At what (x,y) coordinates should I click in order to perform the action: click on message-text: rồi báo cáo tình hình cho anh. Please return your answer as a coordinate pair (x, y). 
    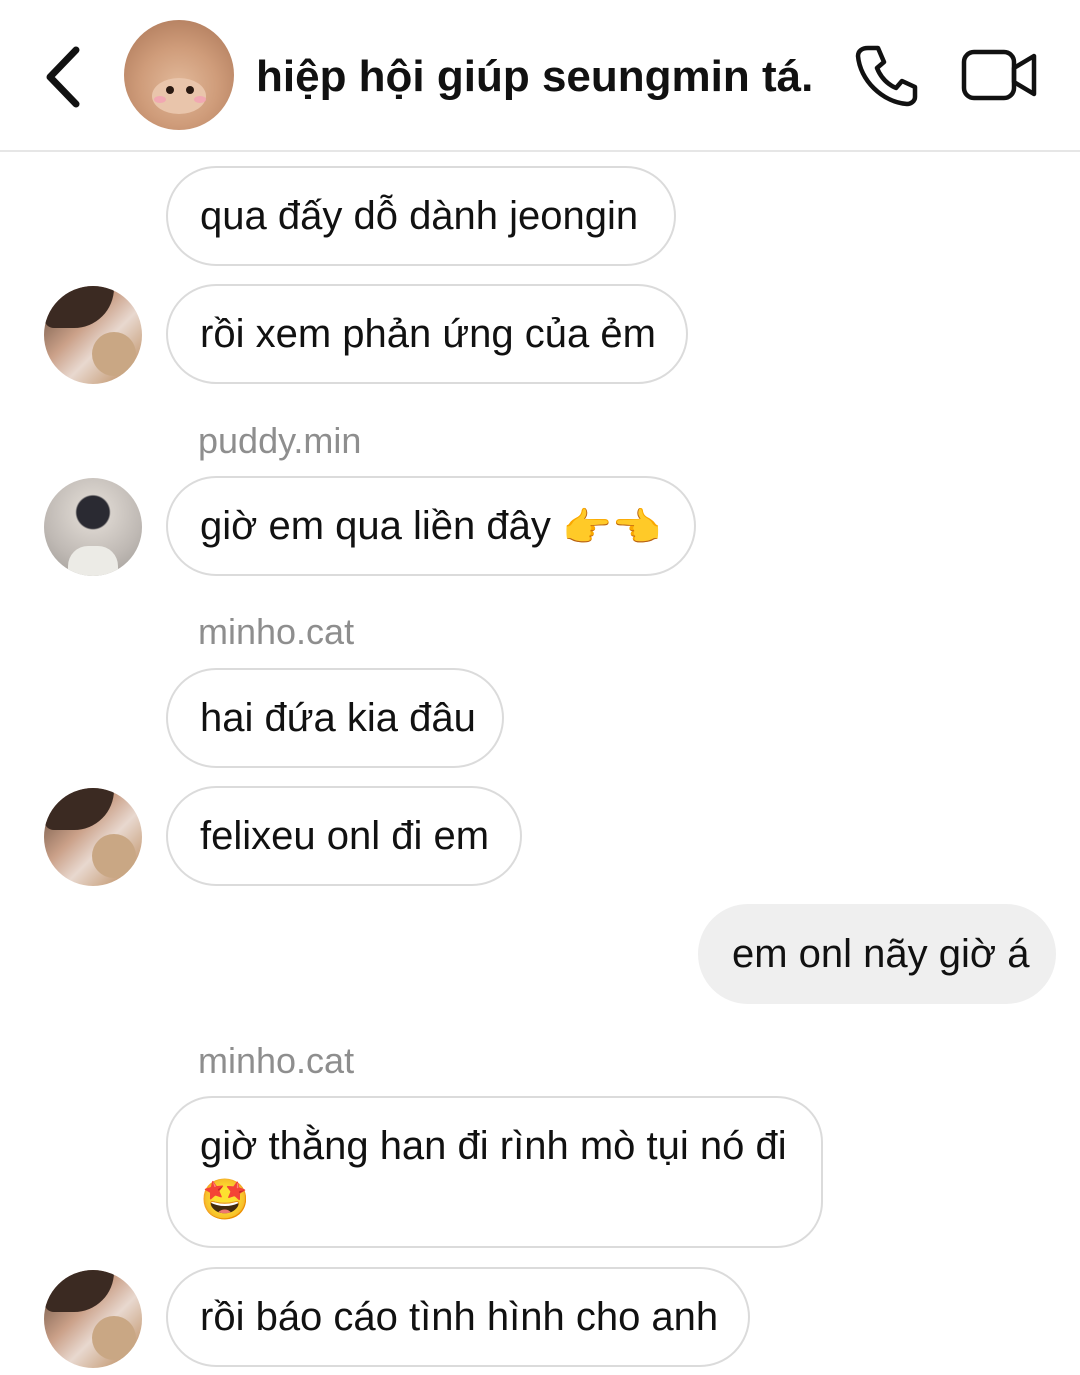
    Looking at the image, I should click on (459, 1317).